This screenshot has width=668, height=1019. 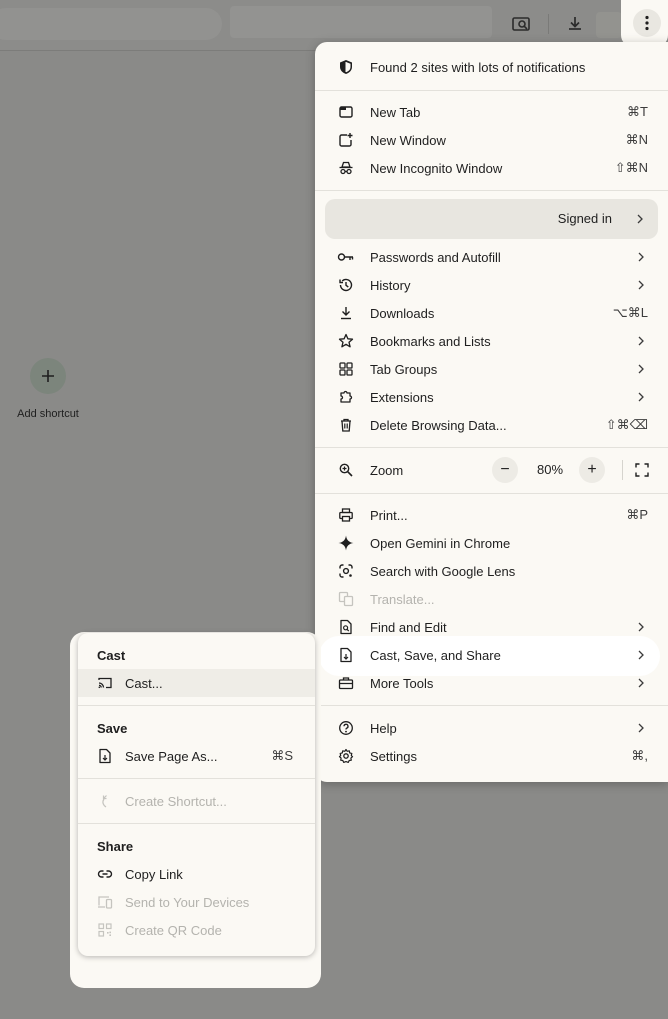 What do you see at coordinates (491, 756) in the screenshot?
I see `settings-item: Settings ⌘,` at bounding box center [491, 756].